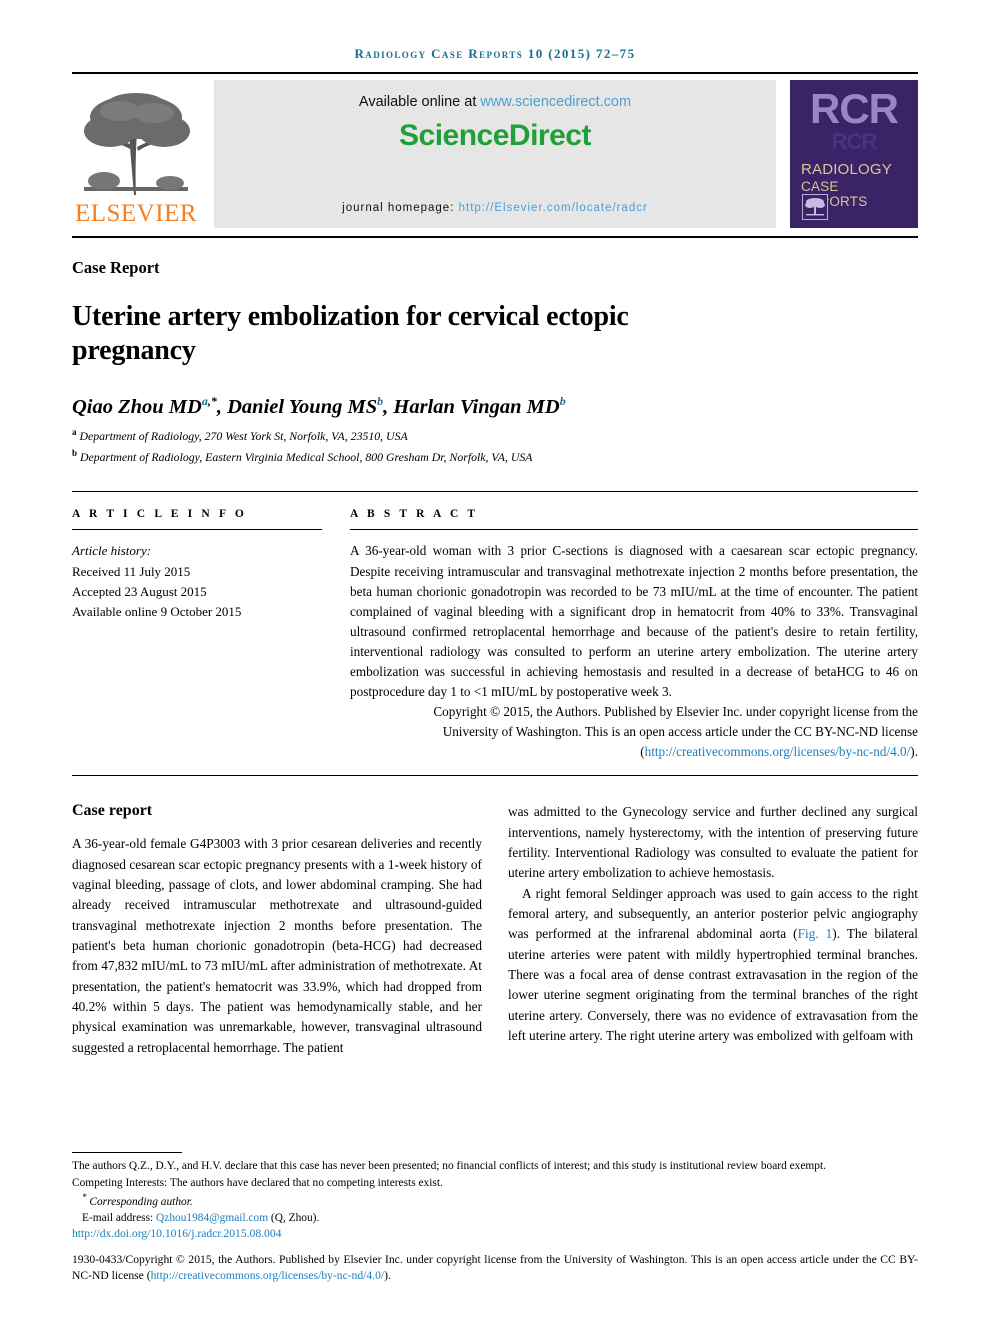 The image size is (990, 1320). I want to click on running-head: Radiology Case Reports 10 (2015) 72–75, so click(495, 53).